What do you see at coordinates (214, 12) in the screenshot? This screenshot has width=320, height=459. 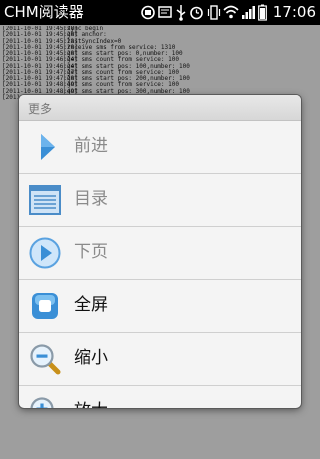 I see `vibrate-icon` at bounding box center [214, 12].